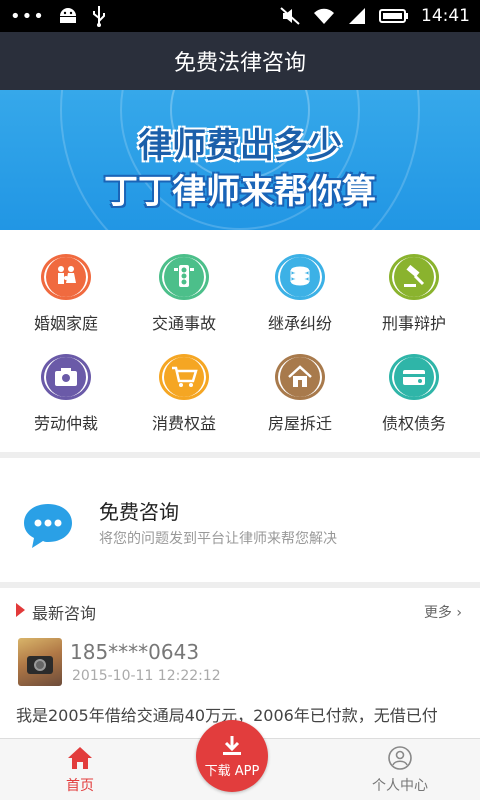  Describe the element at coordinates (299, 423) in the screenshot. I see `category-label: 房屋拆迁` at that location.